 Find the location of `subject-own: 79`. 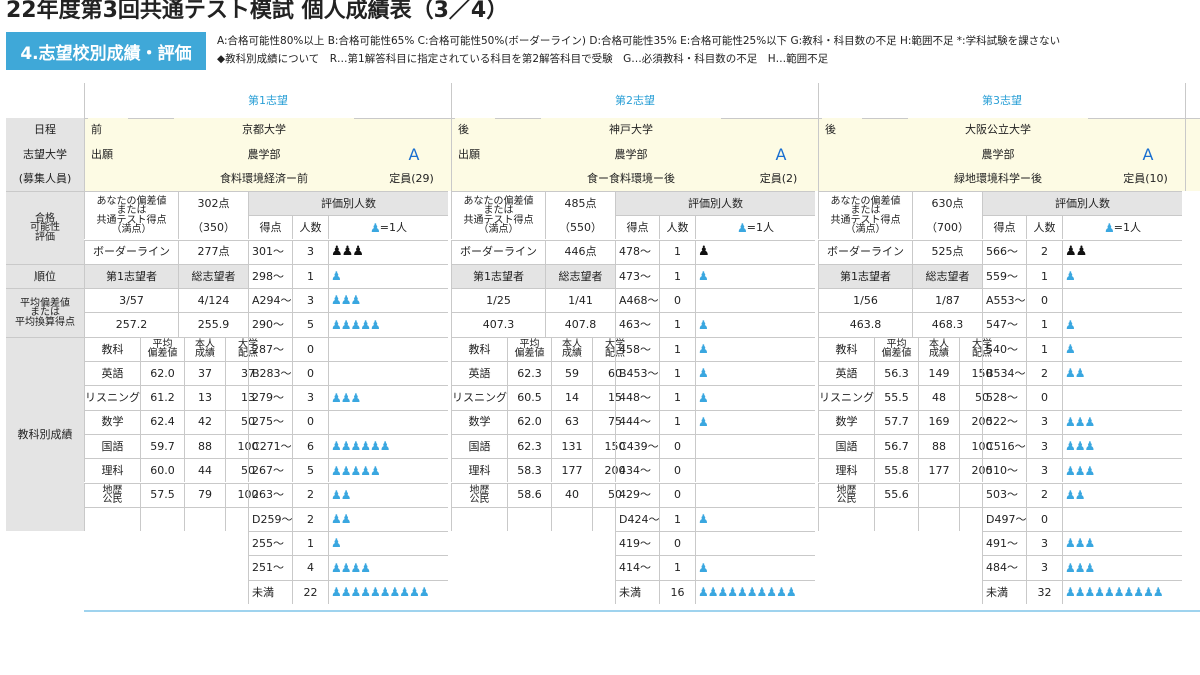

subject-own: 79 is located at coordinates (204, 494).